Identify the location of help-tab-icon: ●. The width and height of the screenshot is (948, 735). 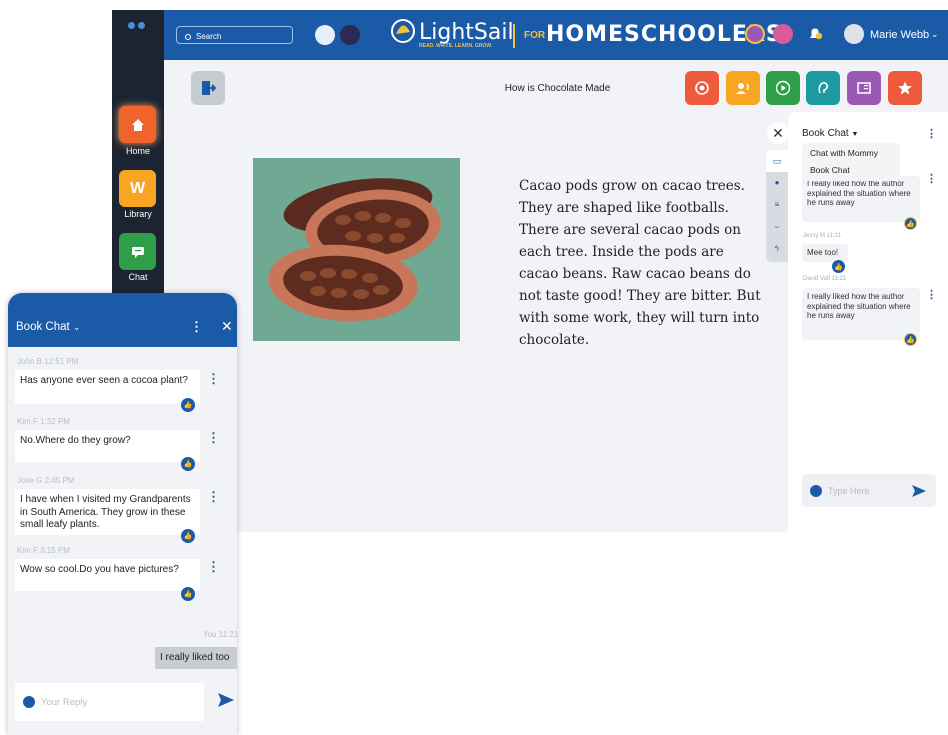
(777, 182).